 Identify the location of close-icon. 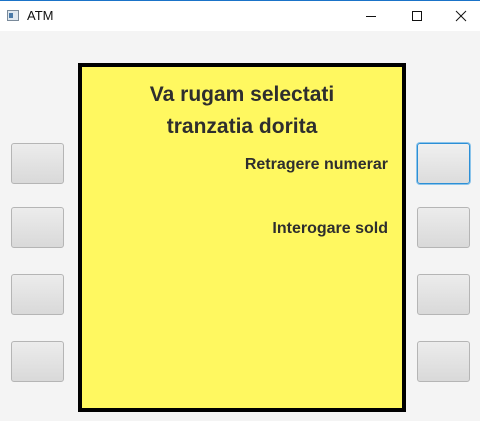
(461, 16).